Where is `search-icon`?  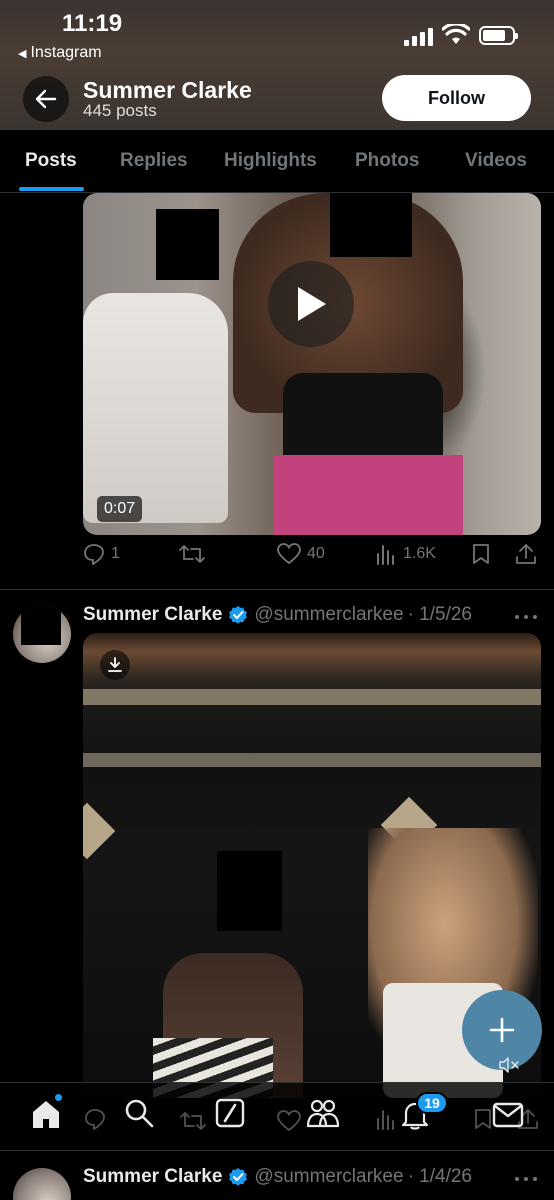
search-icon is located at coordinates (139, 1113).